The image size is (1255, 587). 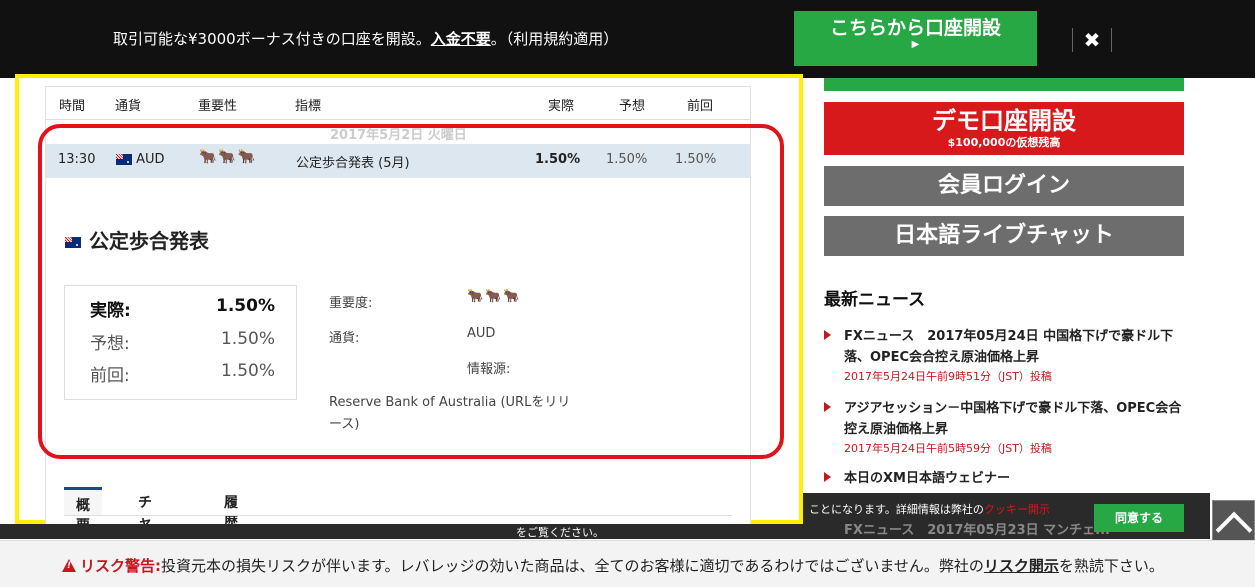 What do you see at coordinates (554, 39) in the screenshot?
I see `promo-terms: 。（利用規約適用）` at bounding box center [554, 39].